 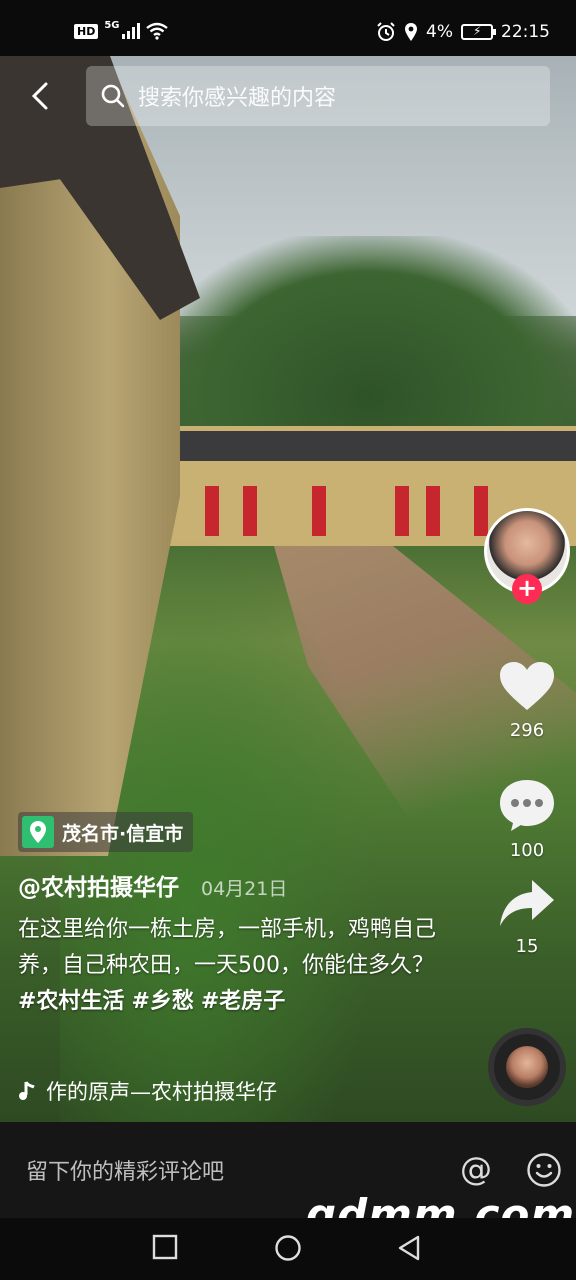 I want to click on author-avatar-button: +, so click(x=527, y=556).